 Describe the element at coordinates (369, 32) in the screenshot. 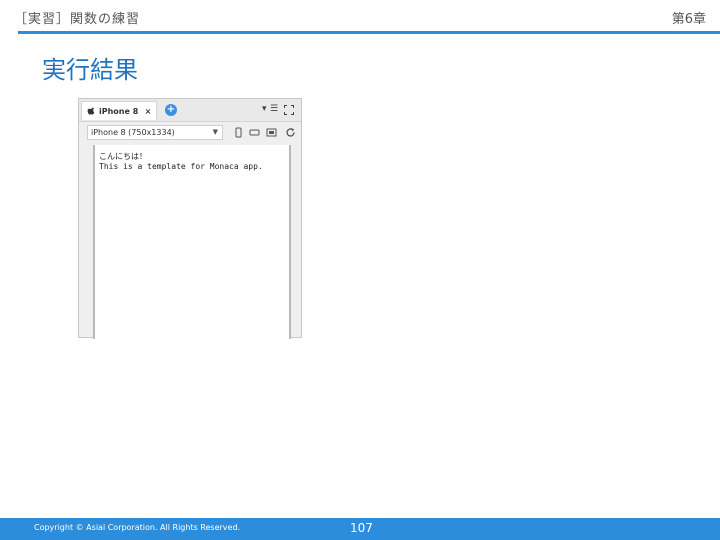

I see `header-rule` at that location.